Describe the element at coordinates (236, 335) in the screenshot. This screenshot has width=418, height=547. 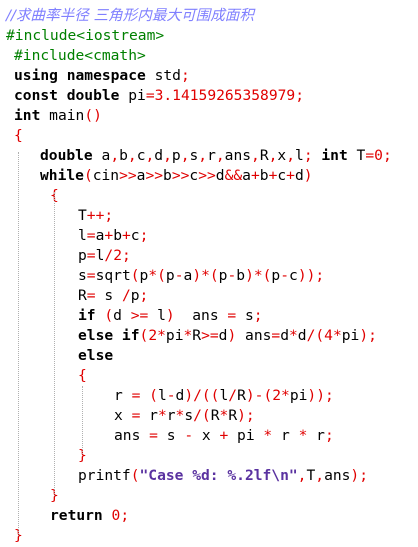
I see `code-token: )` at that location.